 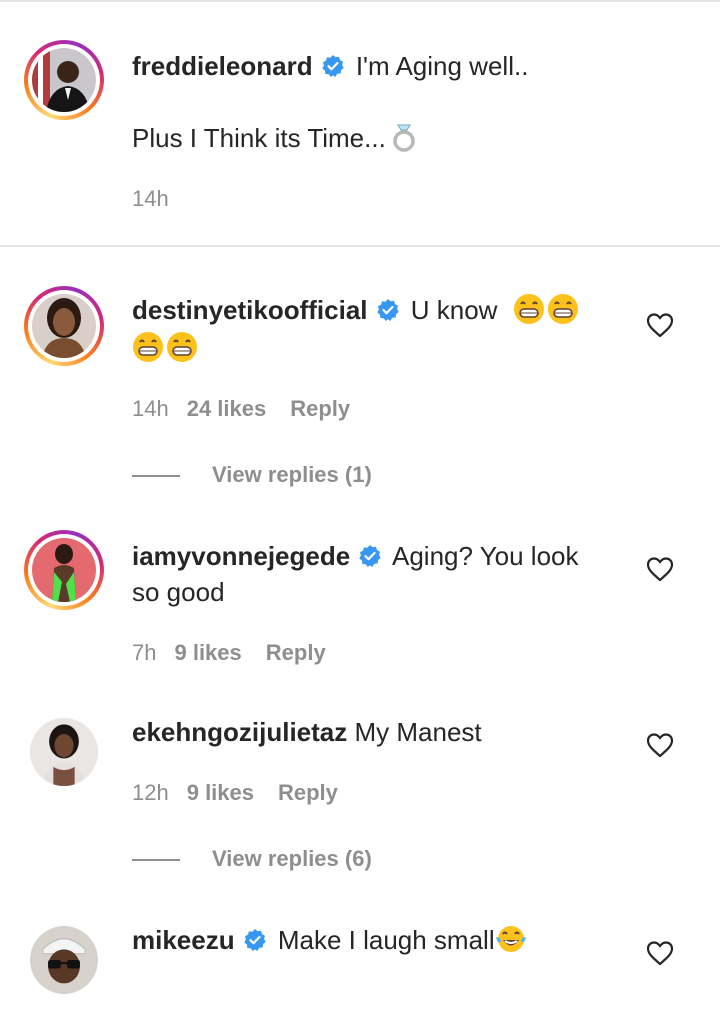 I want to click on caption-divider, so click(x=360, y=246).